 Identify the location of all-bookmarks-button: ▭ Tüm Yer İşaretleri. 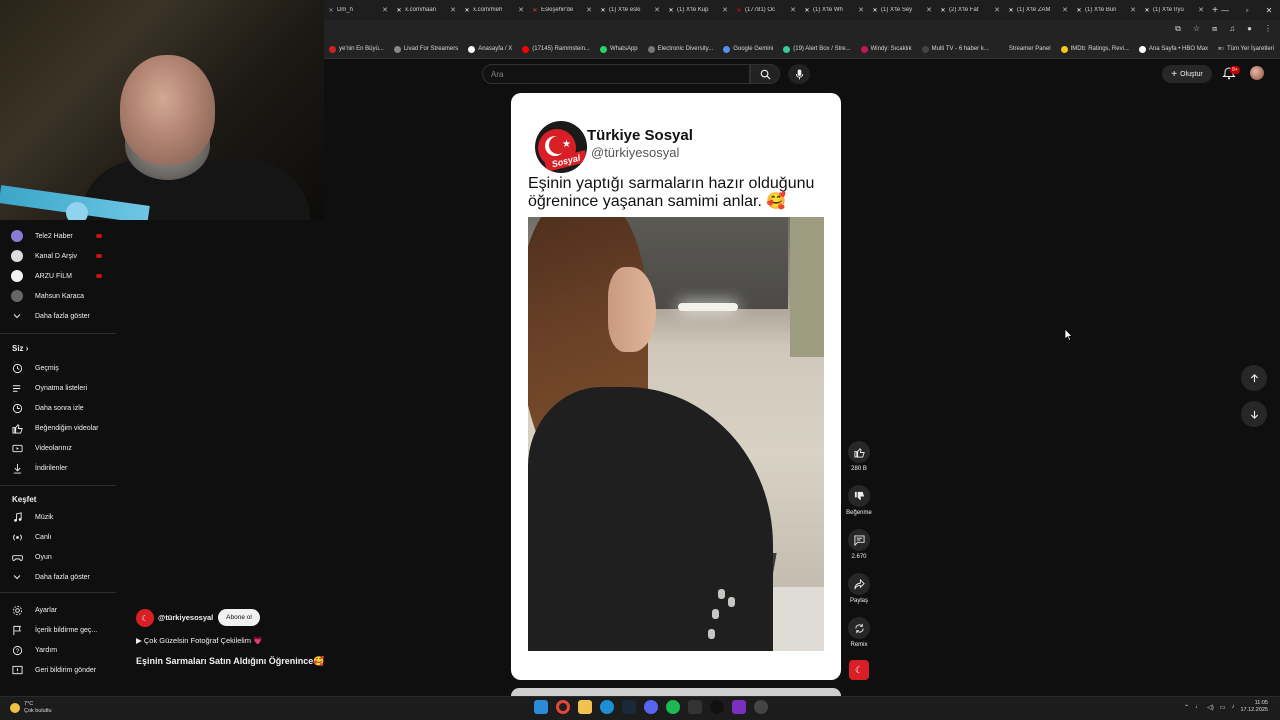
(1246, 49).